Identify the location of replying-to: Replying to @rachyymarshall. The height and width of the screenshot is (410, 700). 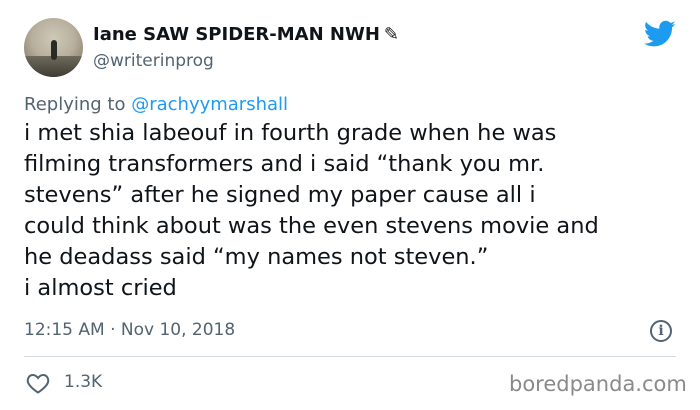
(156, 104).